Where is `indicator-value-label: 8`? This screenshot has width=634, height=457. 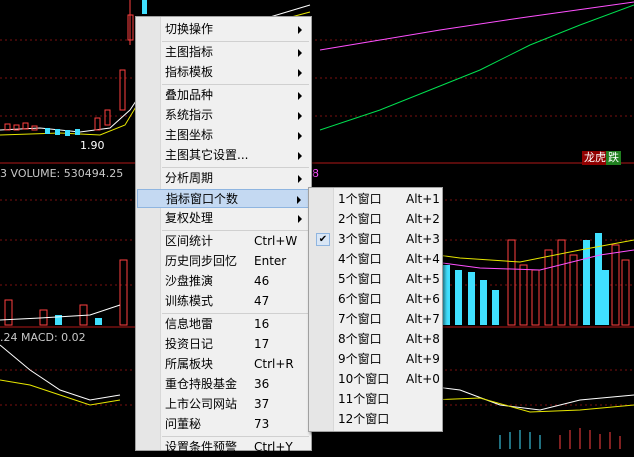
indicator-value-label: 8 is located at coordinates (315, 173).